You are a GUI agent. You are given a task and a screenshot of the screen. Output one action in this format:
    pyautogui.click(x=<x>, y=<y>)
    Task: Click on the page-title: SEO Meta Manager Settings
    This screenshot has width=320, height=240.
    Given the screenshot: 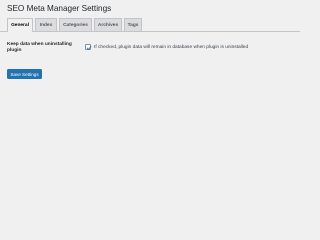 What is the action you would take?
    pyautogui.click(x=59, y=8)
    